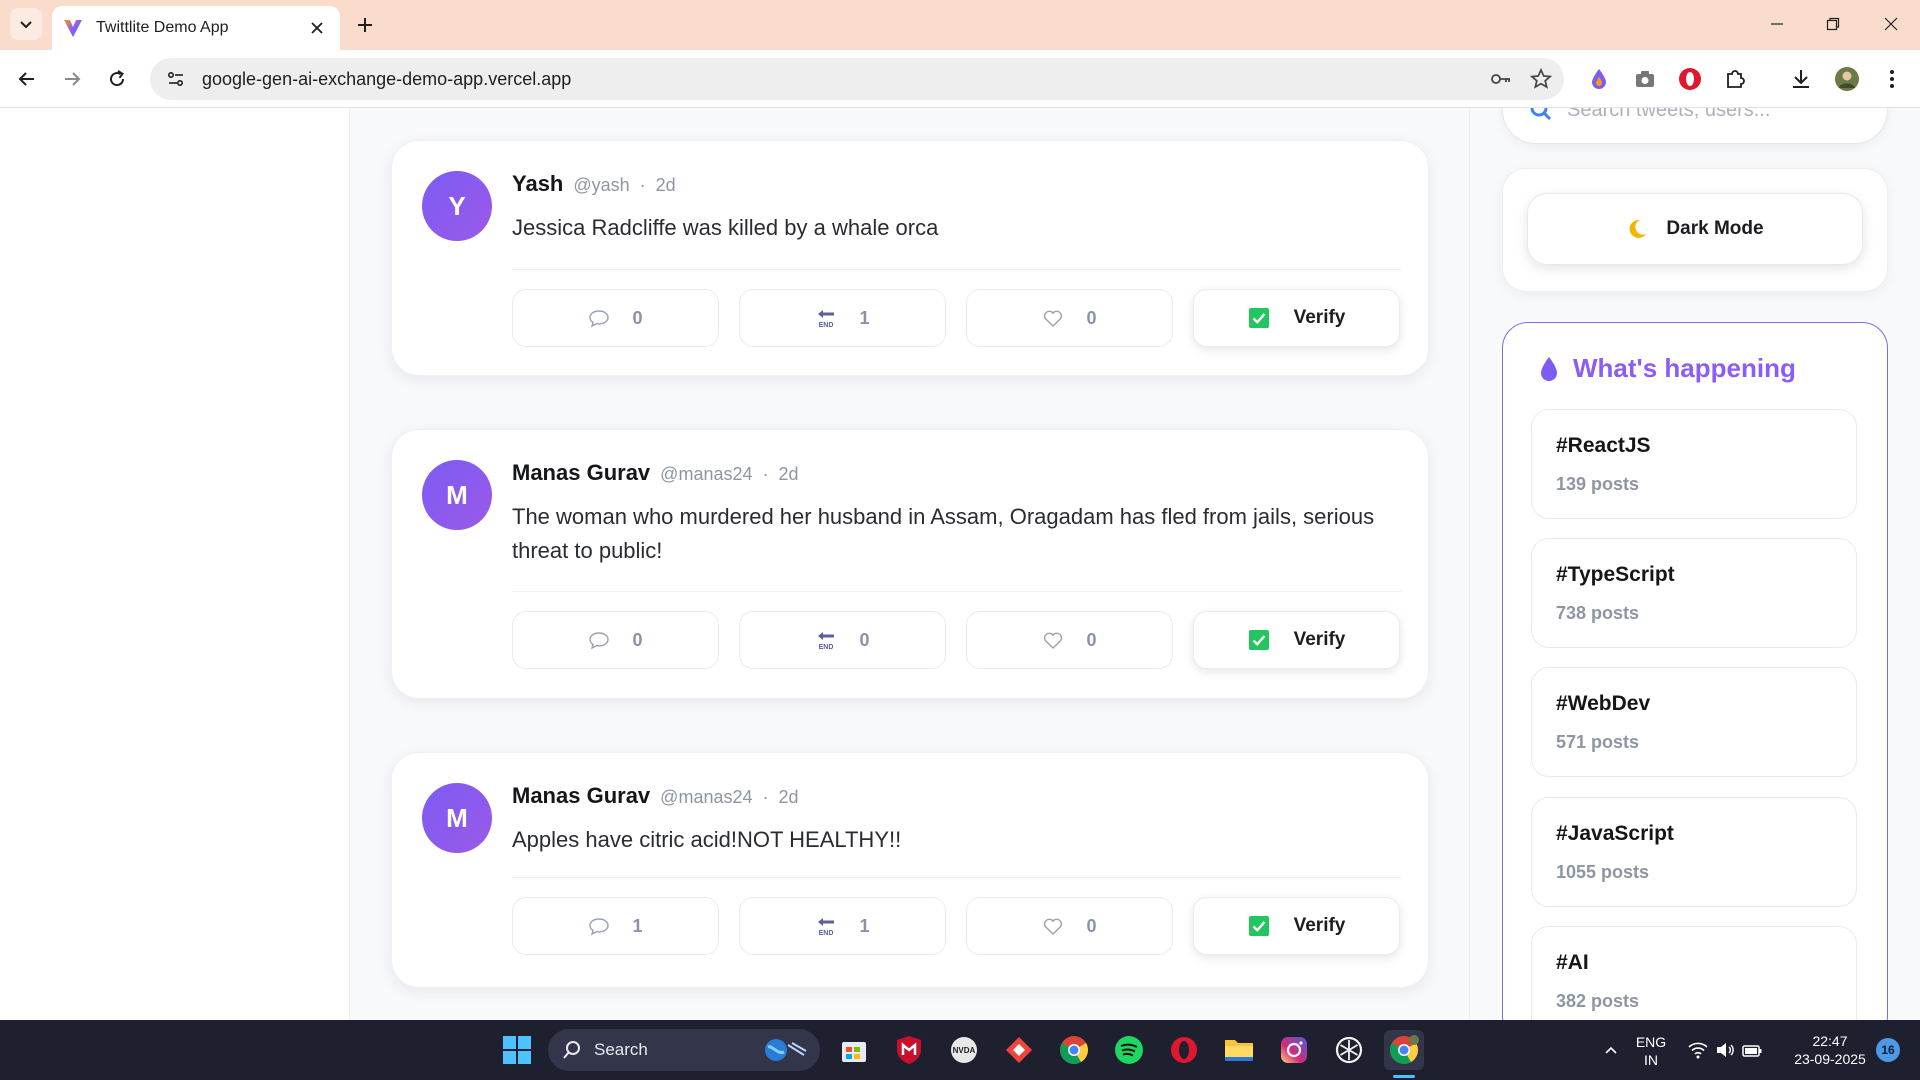  Describe the element at coordinates (1541, 114) in the screenshot. I see `search-icon` at that location.